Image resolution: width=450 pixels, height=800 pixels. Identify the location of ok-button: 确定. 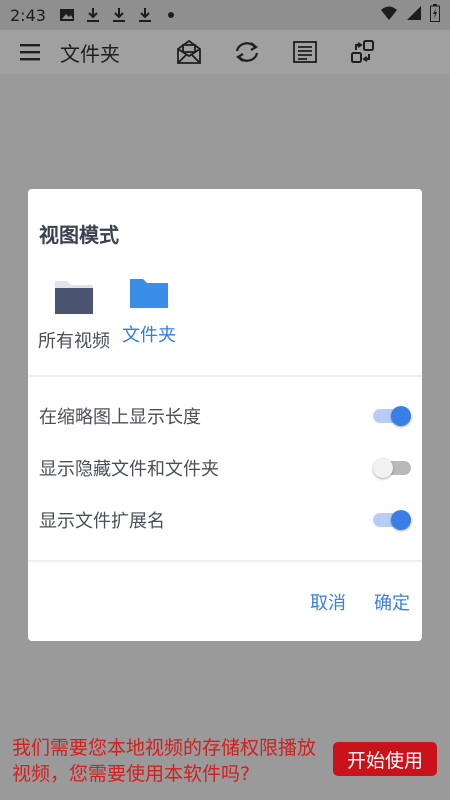
(392, 602).